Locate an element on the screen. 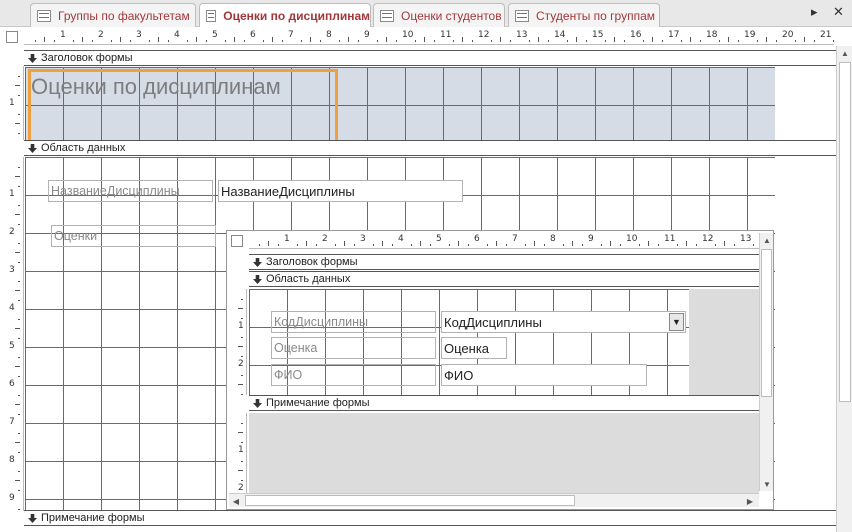 The image size is (852, 532). grade-field: Оценка is located at coordinates (474, 348).